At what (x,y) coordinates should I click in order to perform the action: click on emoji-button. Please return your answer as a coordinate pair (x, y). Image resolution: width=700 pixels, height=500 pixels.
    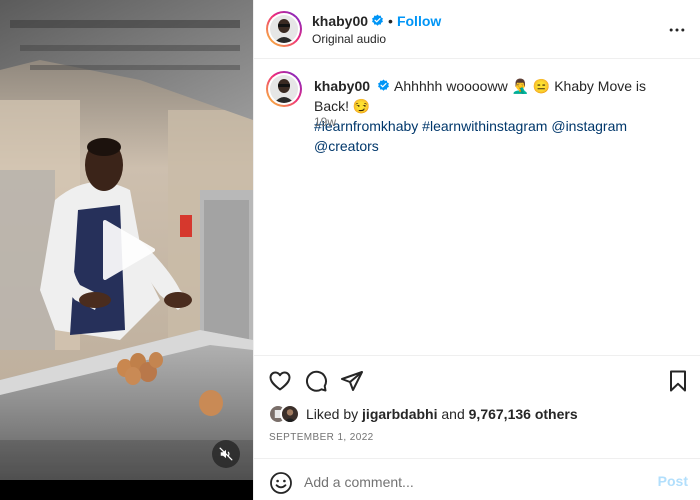
    Looking at the image, I should click on (281, 483).